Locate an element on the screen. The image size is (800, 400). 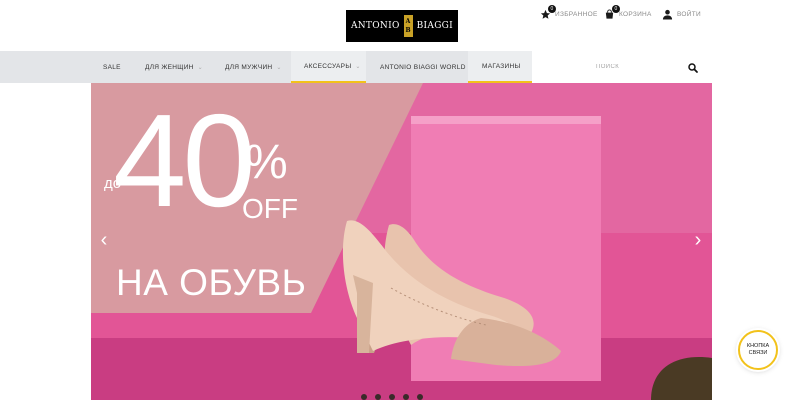
promo-off: OFF is located at coordinates (270, 208).